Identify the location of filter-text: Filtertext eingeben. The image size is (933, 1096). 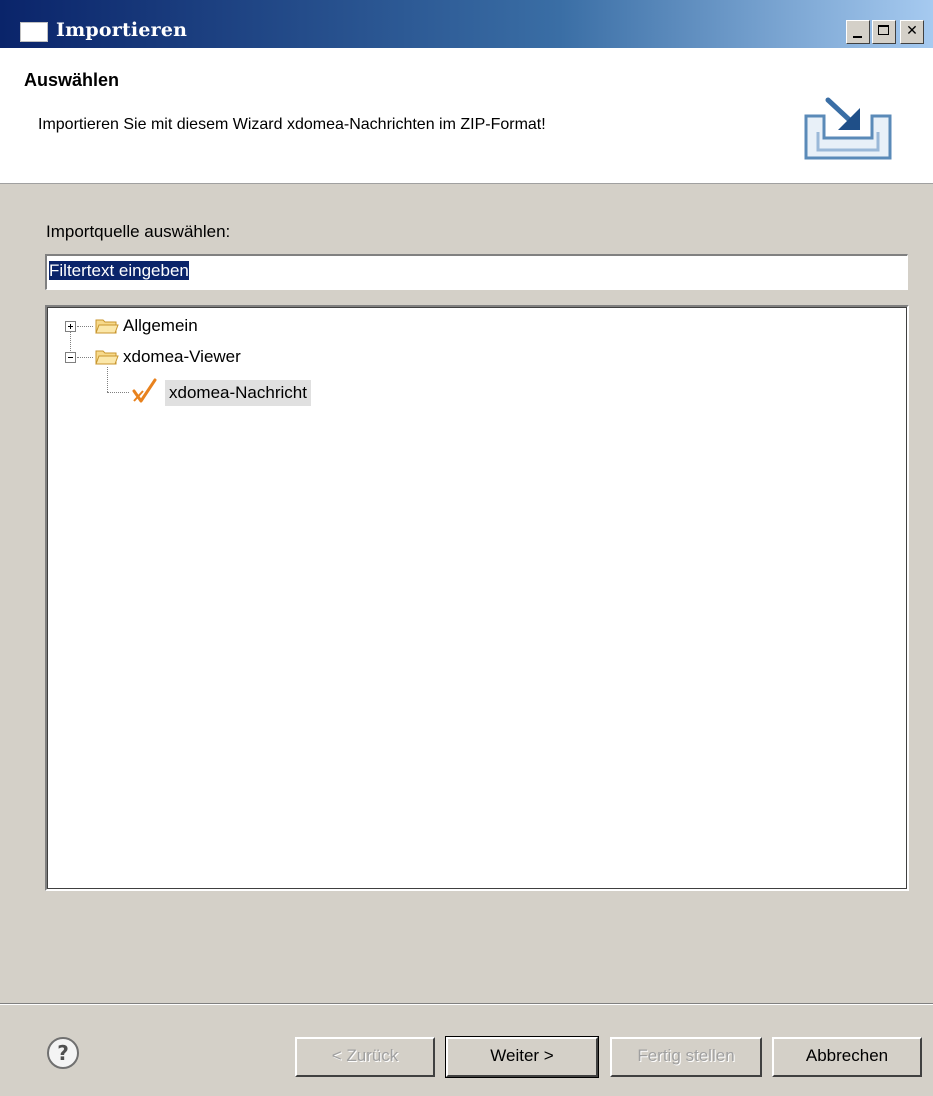
(119, 270).